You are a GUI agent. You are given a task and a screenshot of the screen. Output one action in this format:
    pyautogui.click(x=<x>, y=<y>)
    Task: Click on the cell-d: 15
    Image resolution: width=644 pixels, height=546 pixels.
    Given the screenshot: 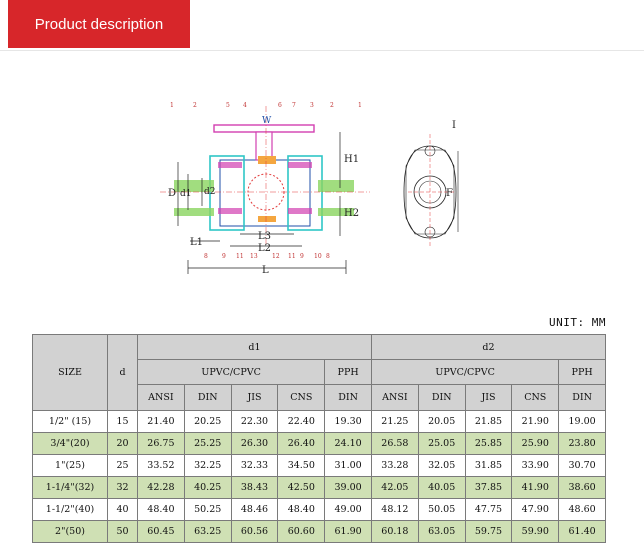 What is the action you would take?
    pyautogui.click(x=122, y=421)
    